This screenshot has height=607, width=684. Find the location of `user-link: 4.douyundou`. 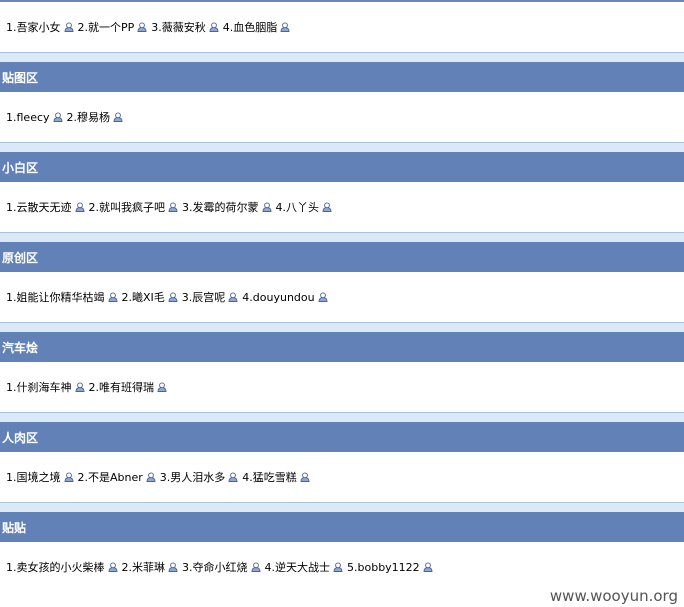

user-link: 4.douyundou is located at coordinates (278, 297).